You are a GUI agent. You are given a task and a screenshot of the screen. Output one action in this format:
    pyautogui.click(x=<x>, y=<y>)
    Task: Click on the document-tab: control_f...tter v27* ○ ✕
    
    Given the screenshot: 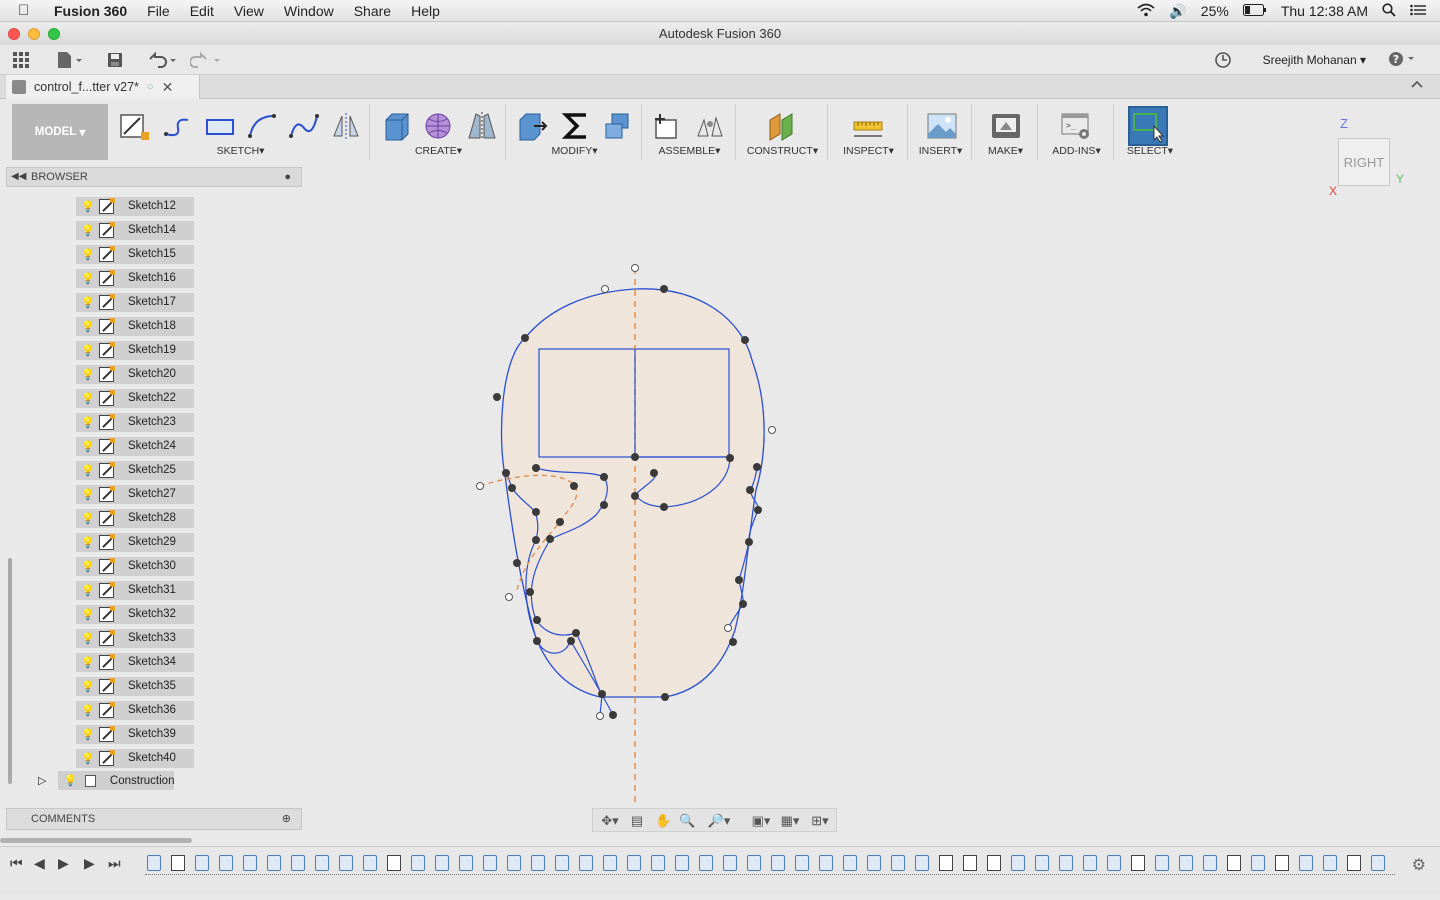 What is the action you would take?
    pyautogui.click(x=103, y=87)
    